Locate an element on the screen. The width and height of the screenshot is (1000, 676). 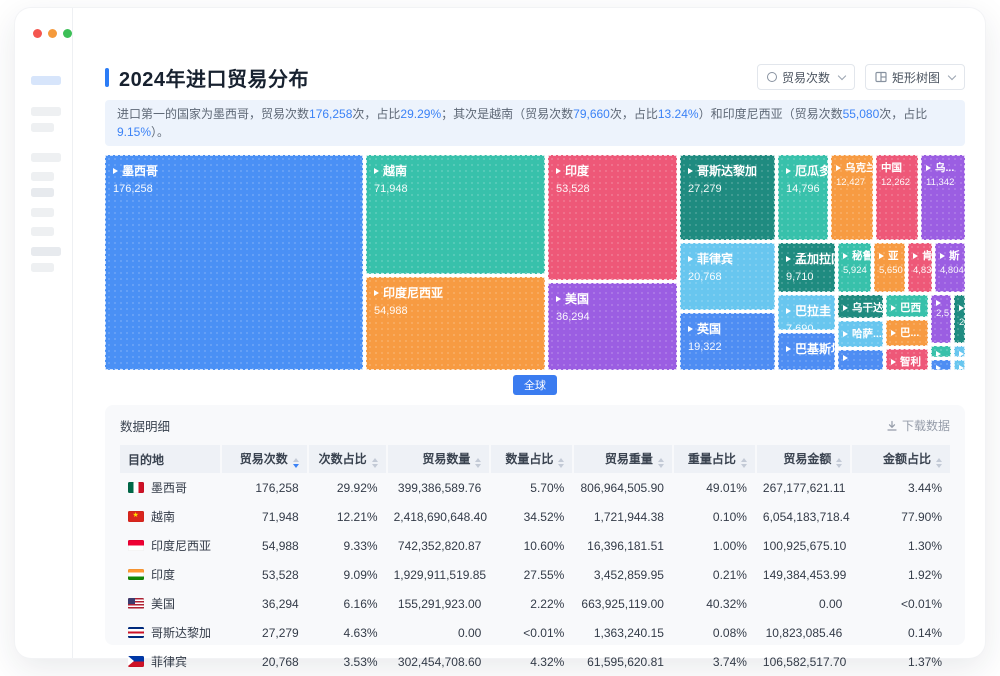
table-cell: 3.53% is located at coordinates (360, 661).